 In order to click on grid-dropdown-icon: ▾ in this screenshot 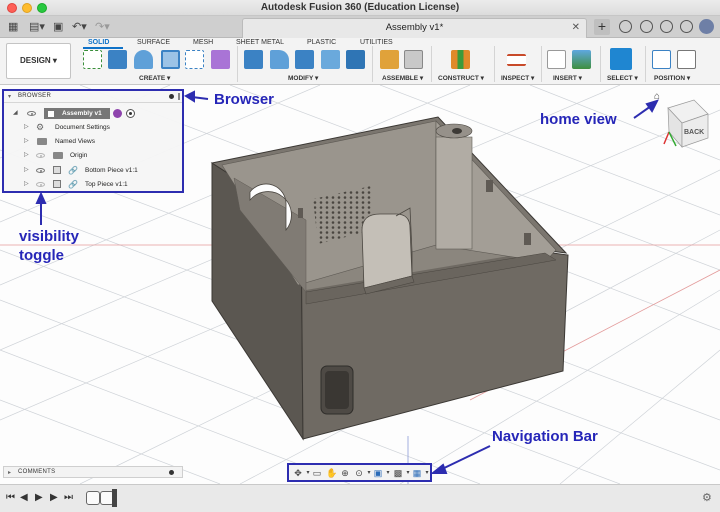, I will do `click(427, 473)`.